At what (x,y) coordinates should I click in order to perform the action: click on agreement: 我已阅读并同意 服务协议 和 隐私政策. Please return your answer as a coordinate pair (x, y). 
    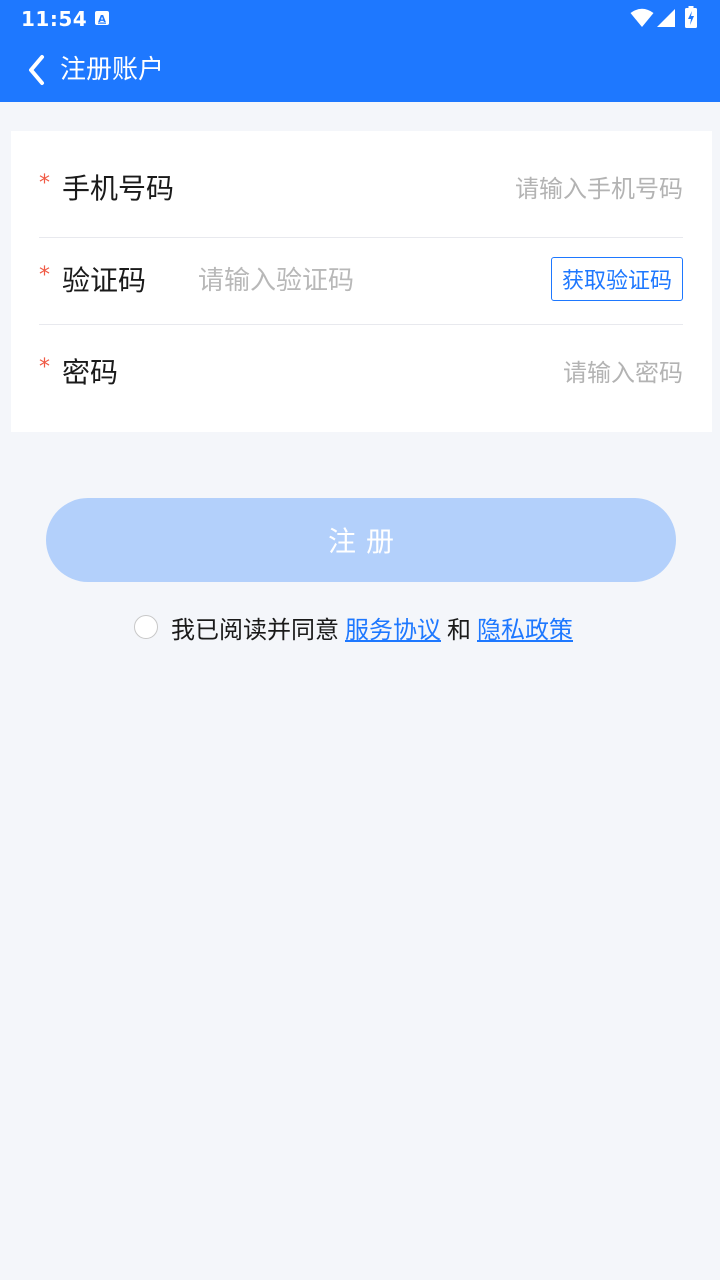
    Looking at the image, I should click on (353, 627).